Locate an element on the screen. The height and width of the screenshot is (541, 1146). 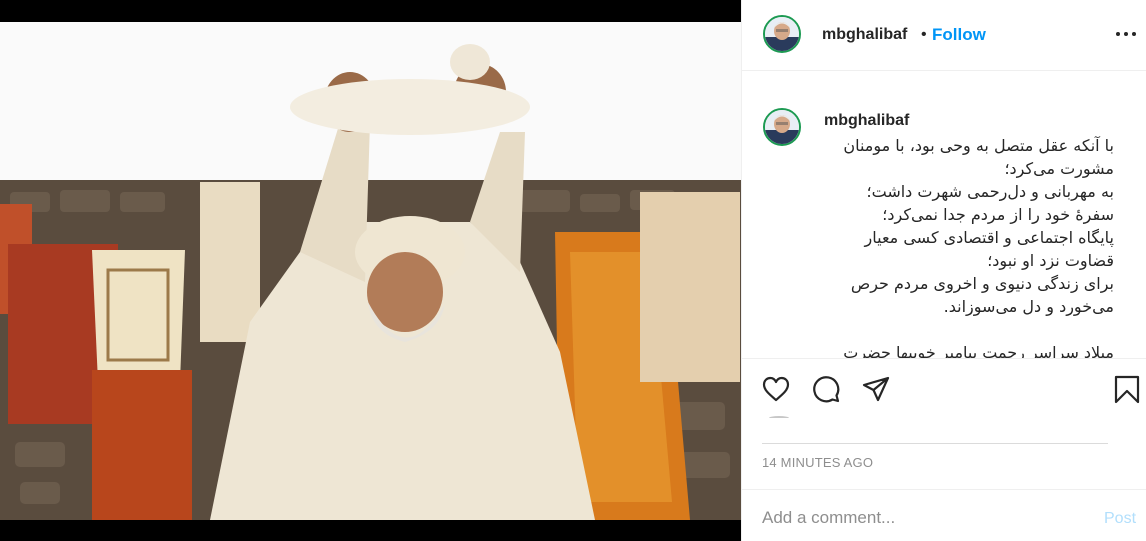
post-timestamp: 14 MINUTES AGO is located at coordinates (817, 462).